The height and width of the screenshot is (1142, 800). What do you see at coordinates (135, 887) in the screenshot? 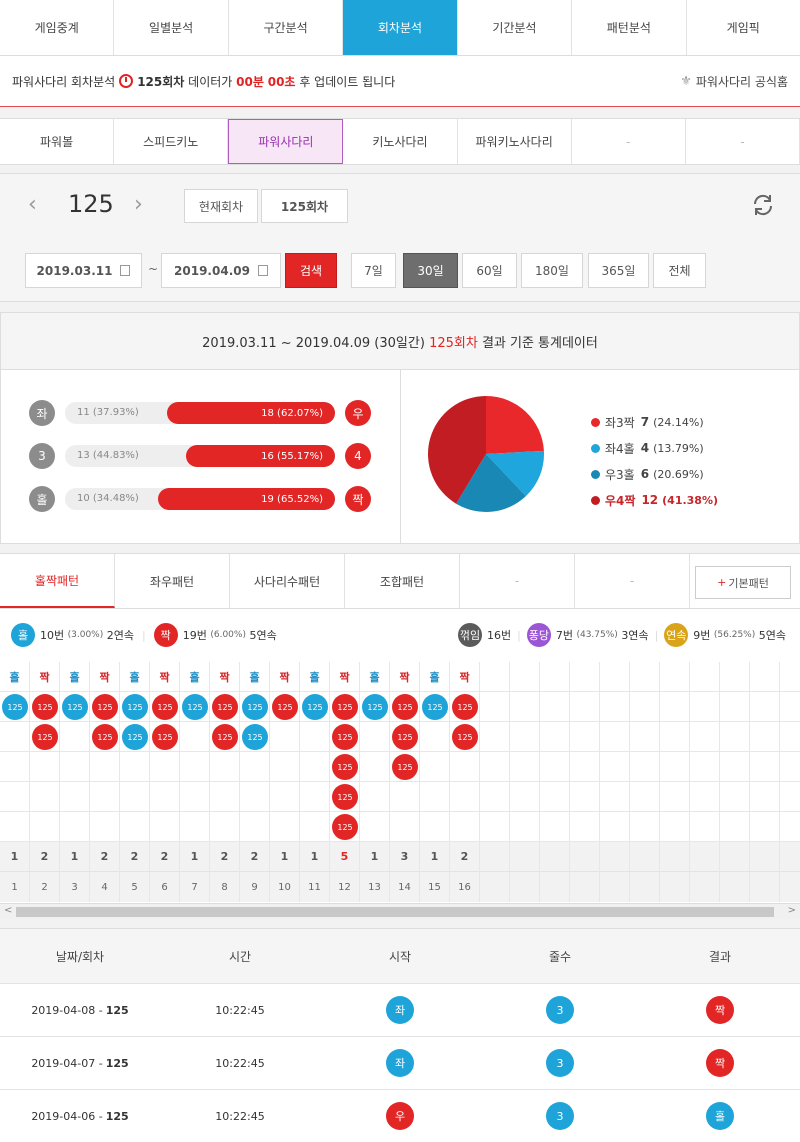
I see `column-index-cell: 5` at bounding box center [135, 887].